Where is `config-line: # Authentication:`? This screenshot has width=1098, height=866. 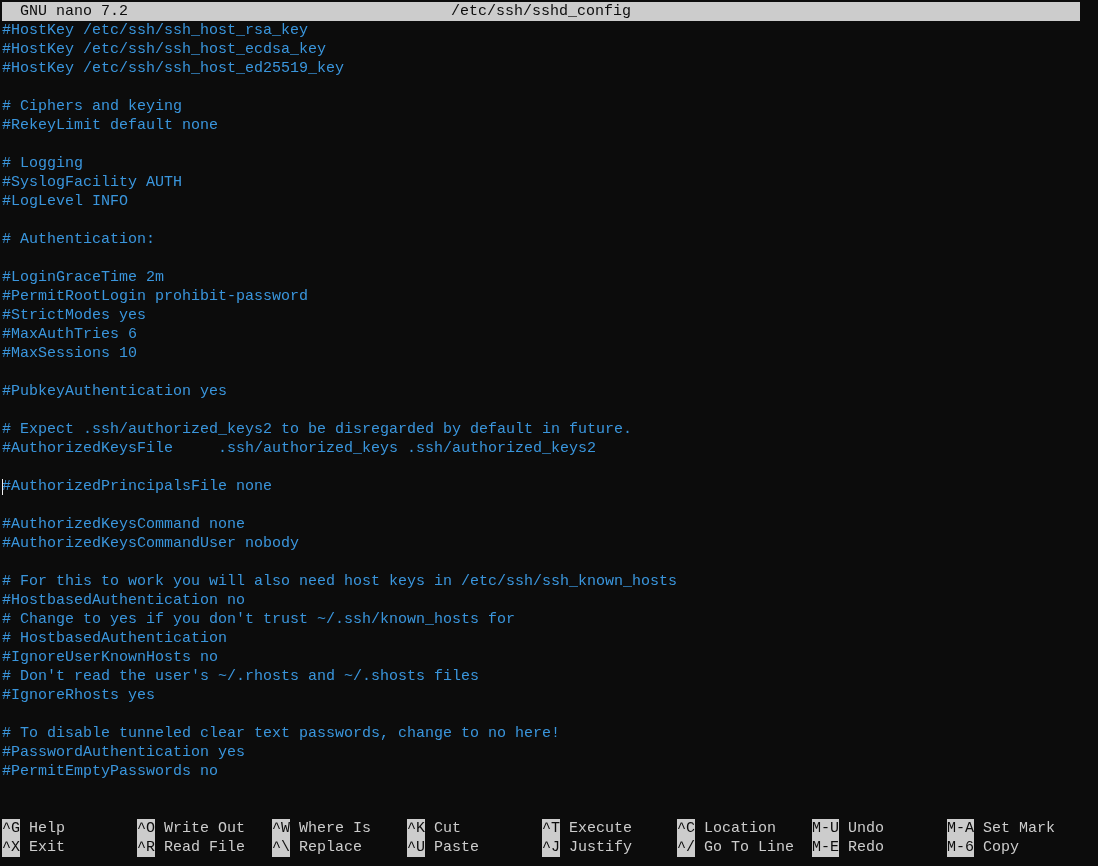 config-line: # Authentication: is located at coordinates (79, 239).